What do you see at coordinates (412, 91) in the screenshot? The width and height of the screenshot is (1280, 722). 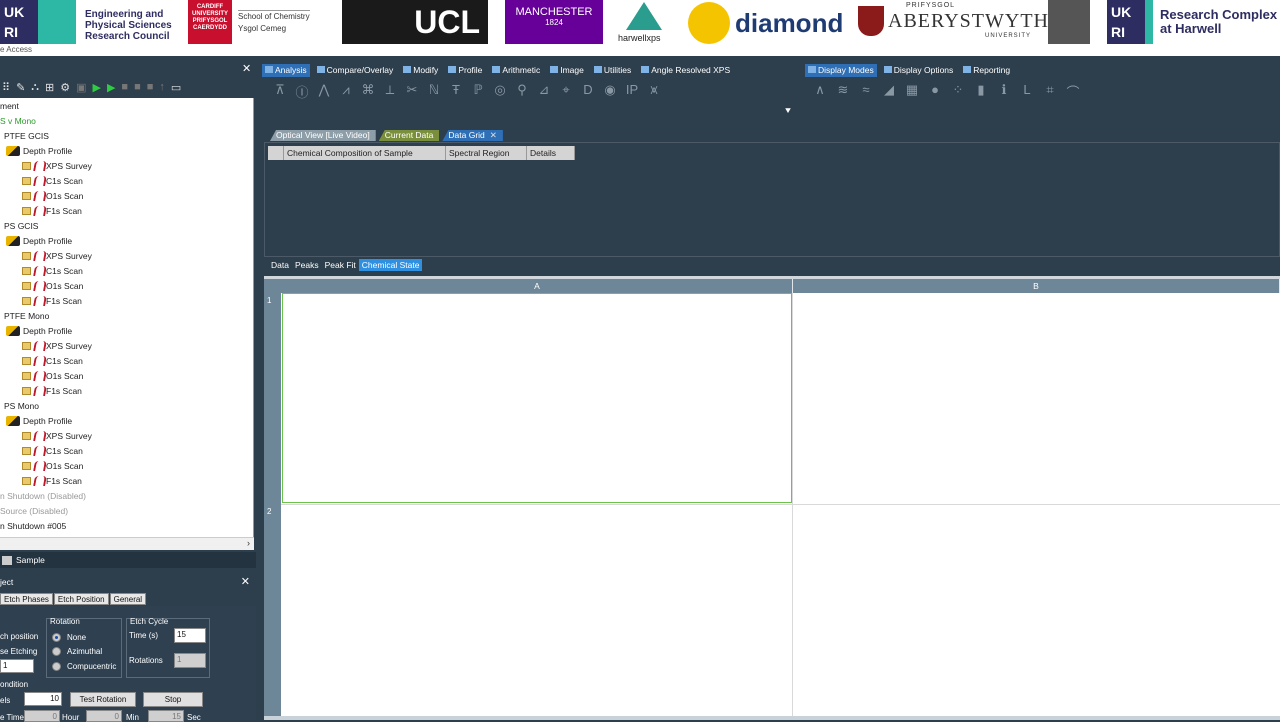 I see `scissors-icon: ✂` at bounding box center [412, 91].